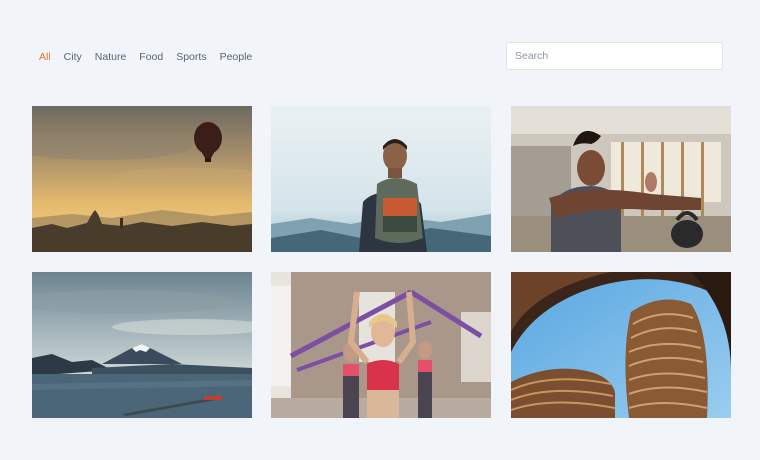 This screenshot has height=460, width=760. Describe the element at coordinates (142, 179) in the screenshot. I see `gallery-image-balloon-sunset` at that location.